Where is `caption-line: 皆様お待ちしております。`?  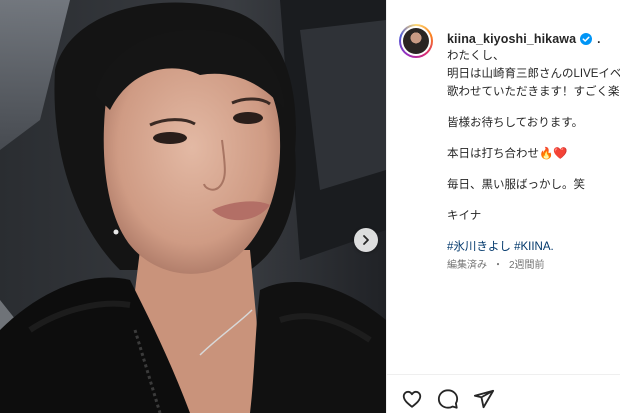 caption-line: 皆様お待ちしております。 is located at coordinates (515, 123).